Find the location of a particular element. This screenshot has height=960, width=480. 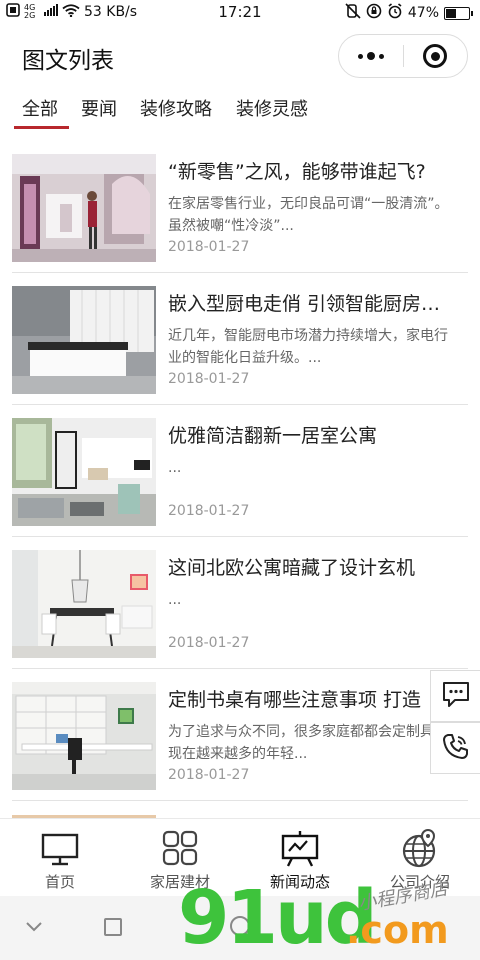

tabbar-label: 公司介绍 is located at coordinates (419, 882).